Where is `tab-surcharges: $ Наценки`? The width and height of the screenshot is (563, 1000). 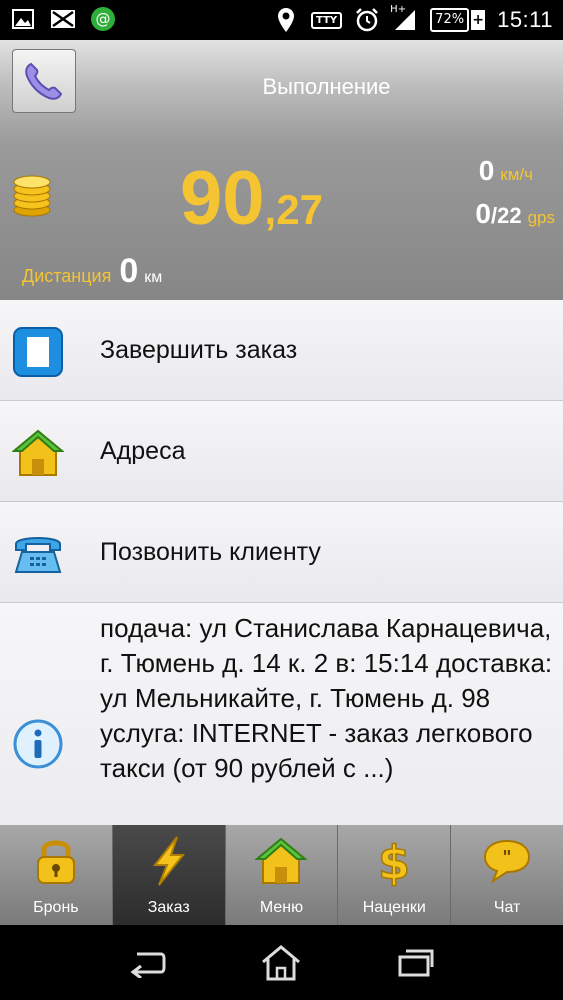
tab-surcharges: $ Наценки is located at coordinates (395, 875).